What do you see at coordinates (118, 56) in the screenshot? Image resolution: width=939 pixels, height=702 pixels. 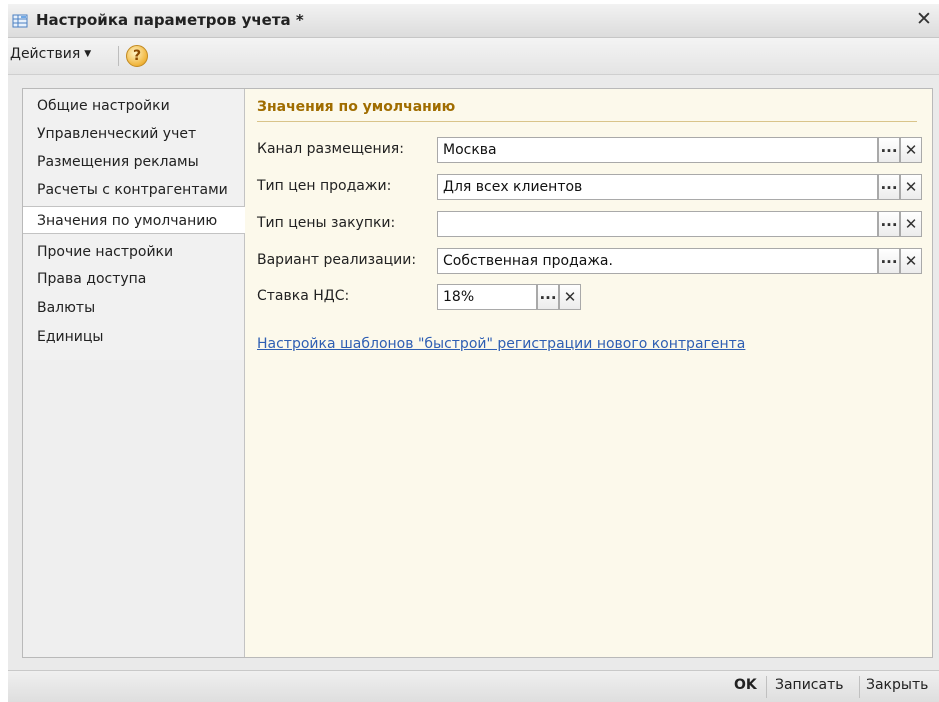 I see `toolbar-divider` at bounding box center [118, 56].